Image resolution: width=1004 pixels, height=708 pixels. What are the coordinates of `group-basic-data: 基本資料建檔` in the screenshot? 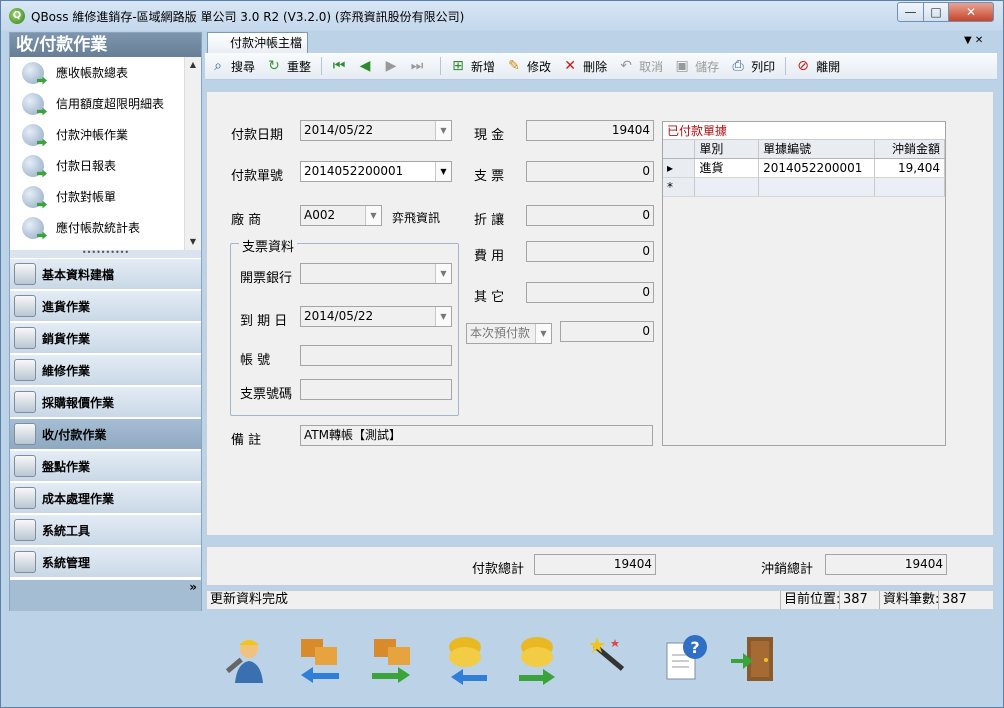 It's located at (105, 273).